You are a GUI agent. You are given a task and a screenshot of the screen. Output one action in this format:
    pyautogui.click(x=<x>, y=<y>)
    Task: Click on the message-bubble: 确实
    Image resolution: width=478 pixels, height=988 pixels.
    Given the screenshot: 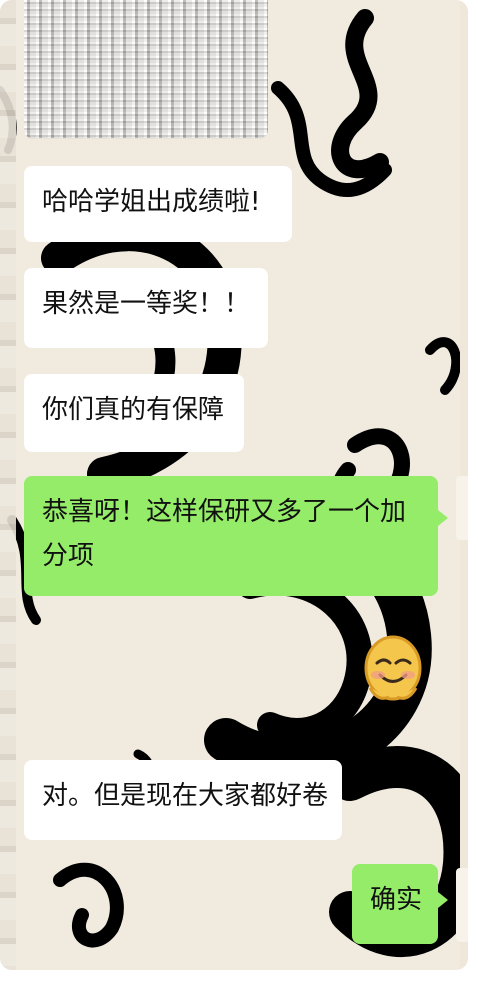 What is the action you would take?
    pyautogui.click(x=395, y=904)
    